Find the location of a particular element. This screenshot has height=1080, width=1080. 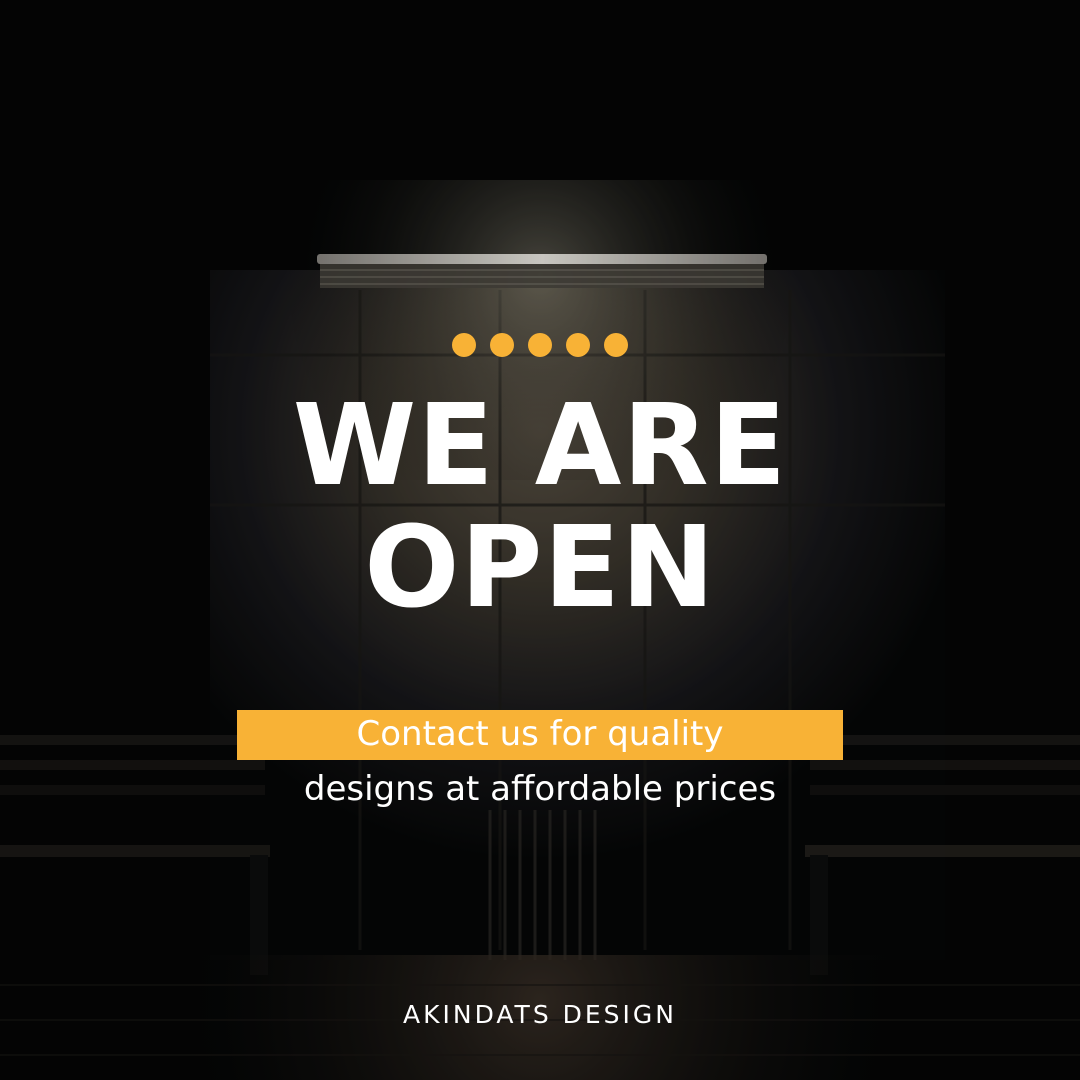

headline-line-1: WE ARE is located at coordinates (540, 446).